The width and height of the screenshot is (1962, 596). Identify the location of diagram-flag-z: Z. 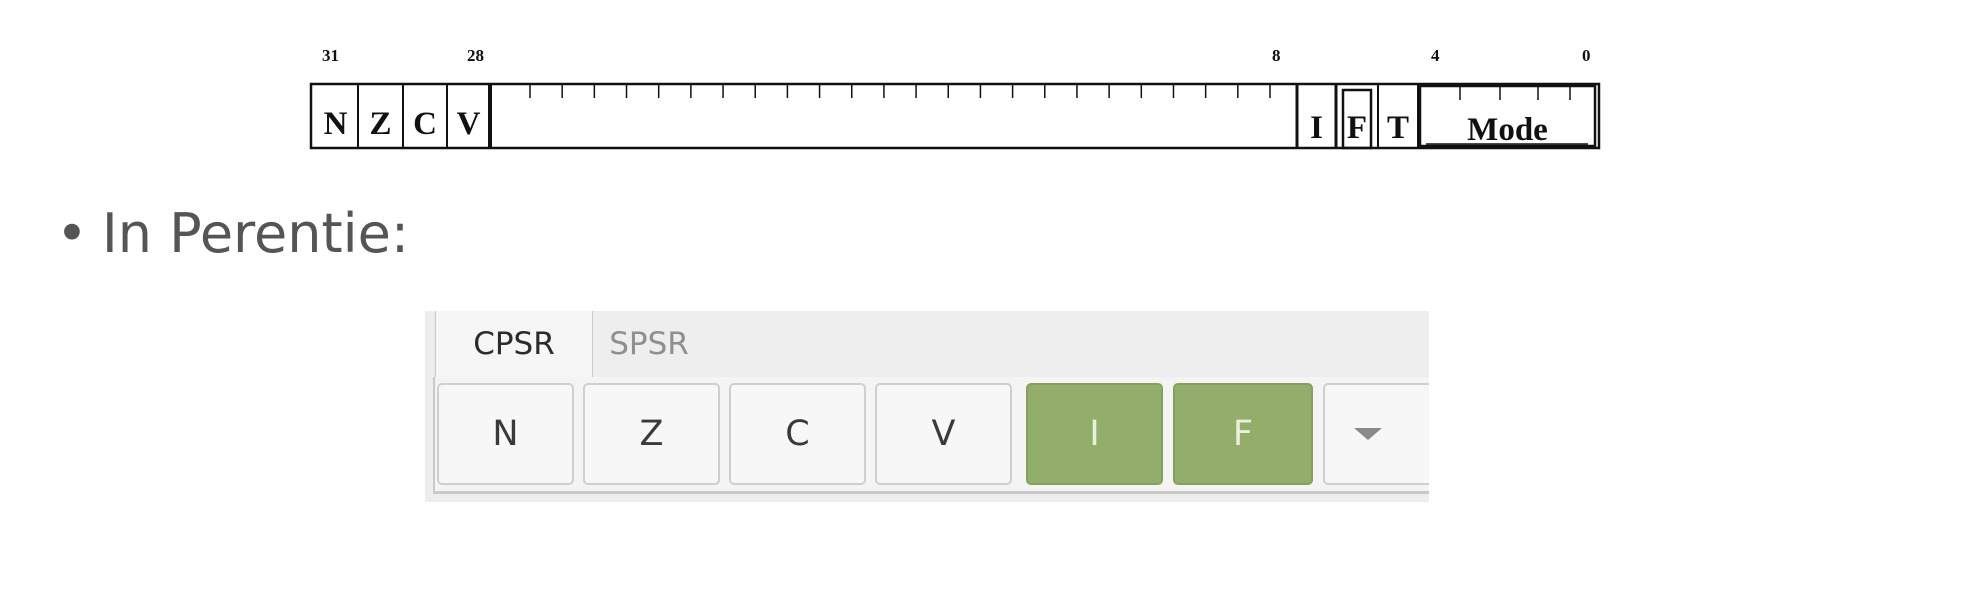
(380, 124).